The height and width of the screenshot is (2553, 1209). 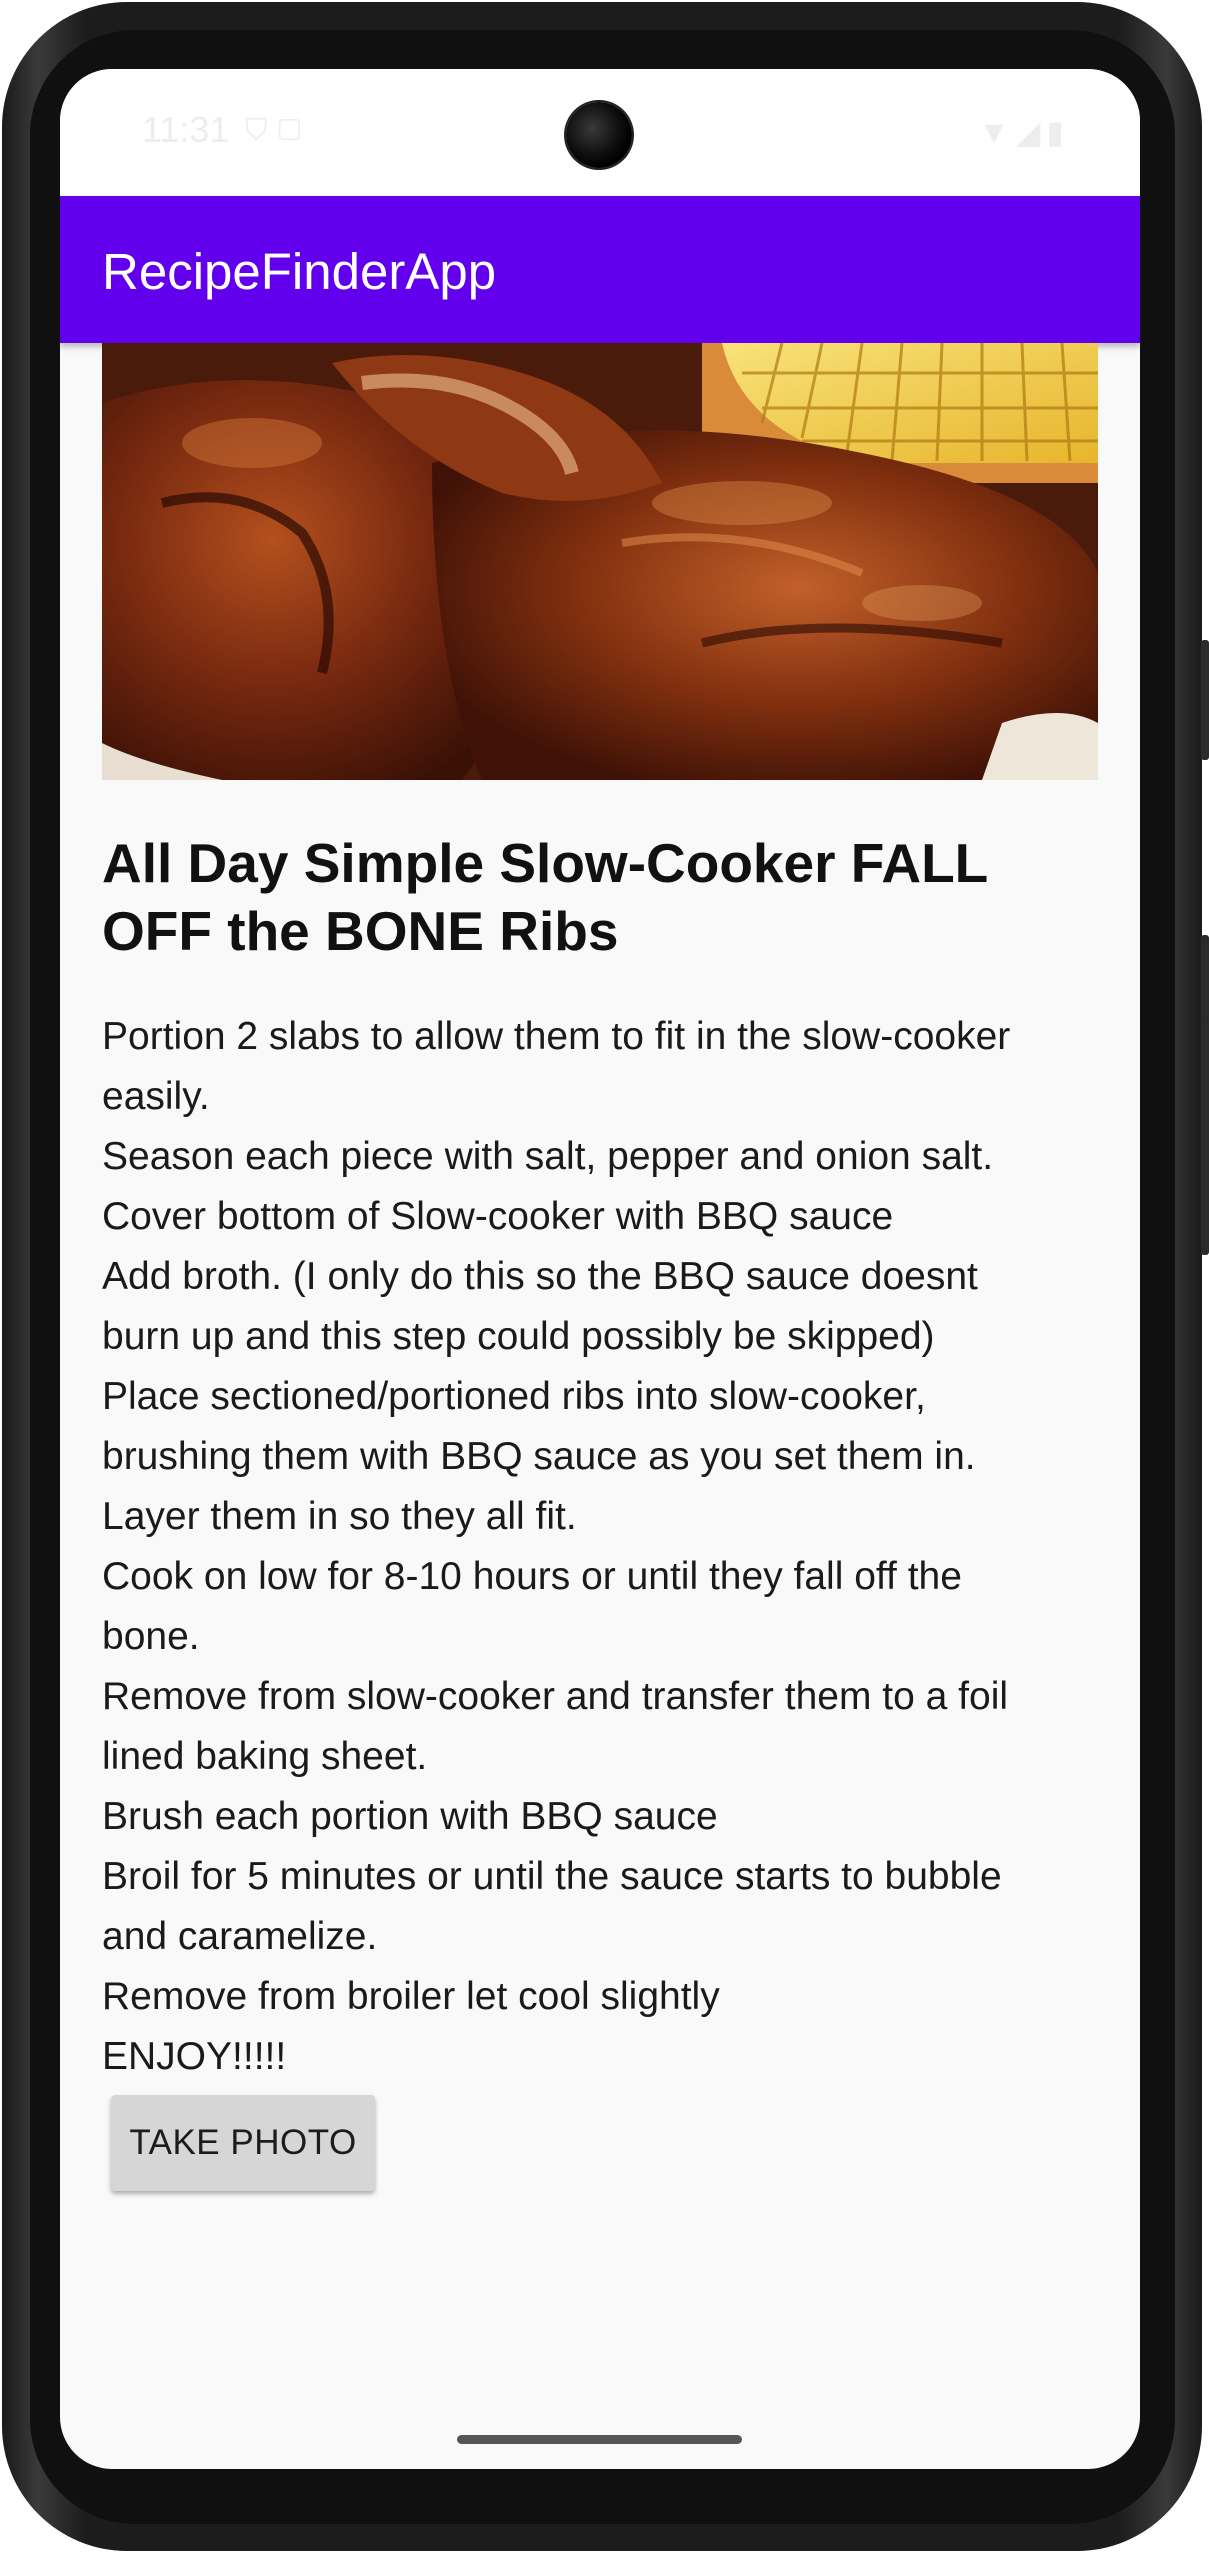 I want to click on signal-icon: ◢, so click(x=1031, y=132).